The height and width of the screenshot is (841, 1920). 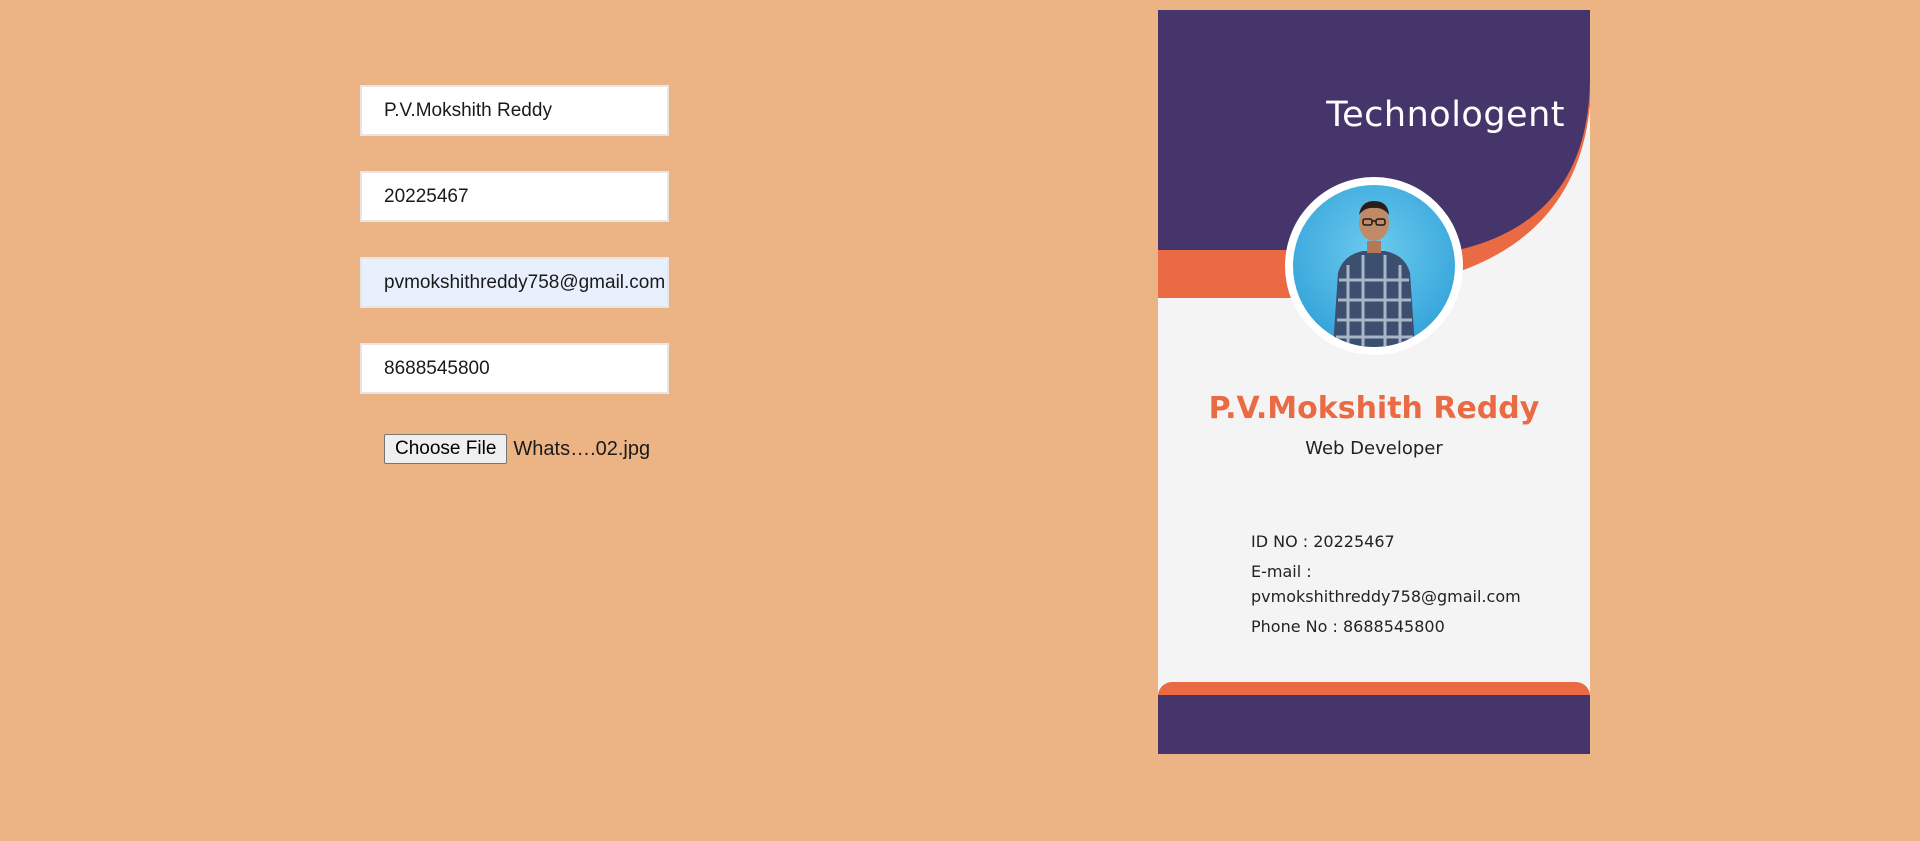 I want to click on card-footer, so click(x=1374, y=724).